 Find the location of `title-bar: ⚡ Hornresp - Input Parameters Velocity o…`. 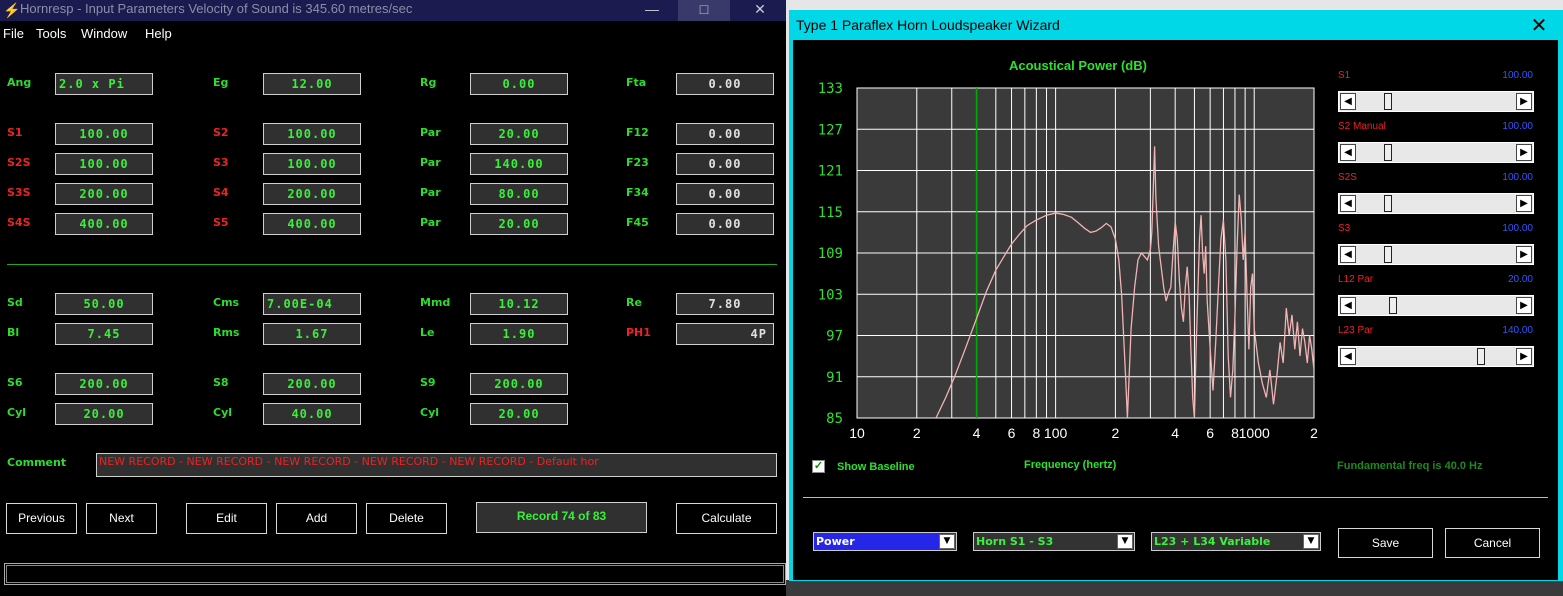

title-bar: ⚡ Hornresp - Input Parameters Velocity o… is located at coordinates (393, 10).